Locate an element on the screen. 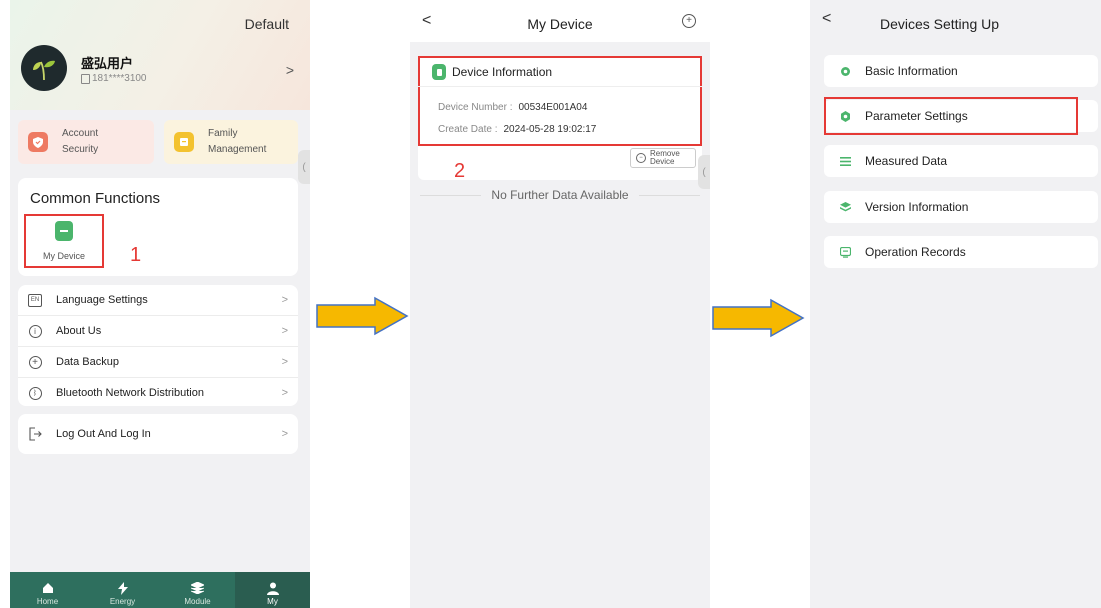  device-card-header: Device Information is located at coordinates (492, 72).